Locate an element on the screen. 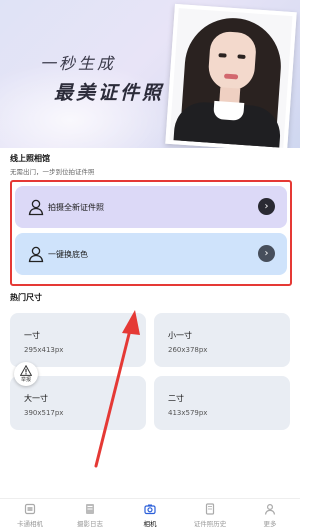  tab-more: 更多 is located at coordinates (270, 513).